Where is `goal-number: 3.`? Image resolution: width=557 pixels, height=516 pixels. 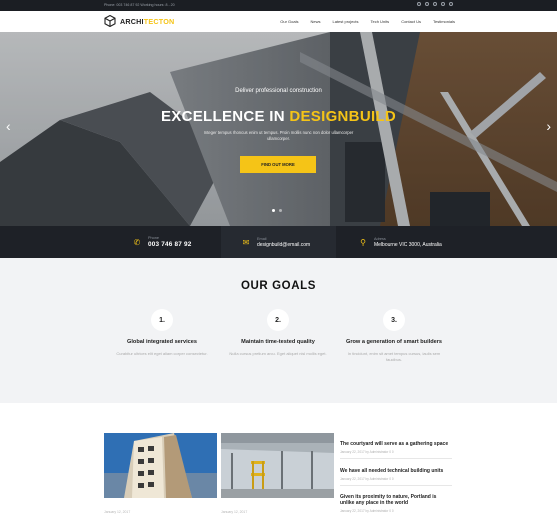 goal-number: 3. is located at coordinates (394, 320).